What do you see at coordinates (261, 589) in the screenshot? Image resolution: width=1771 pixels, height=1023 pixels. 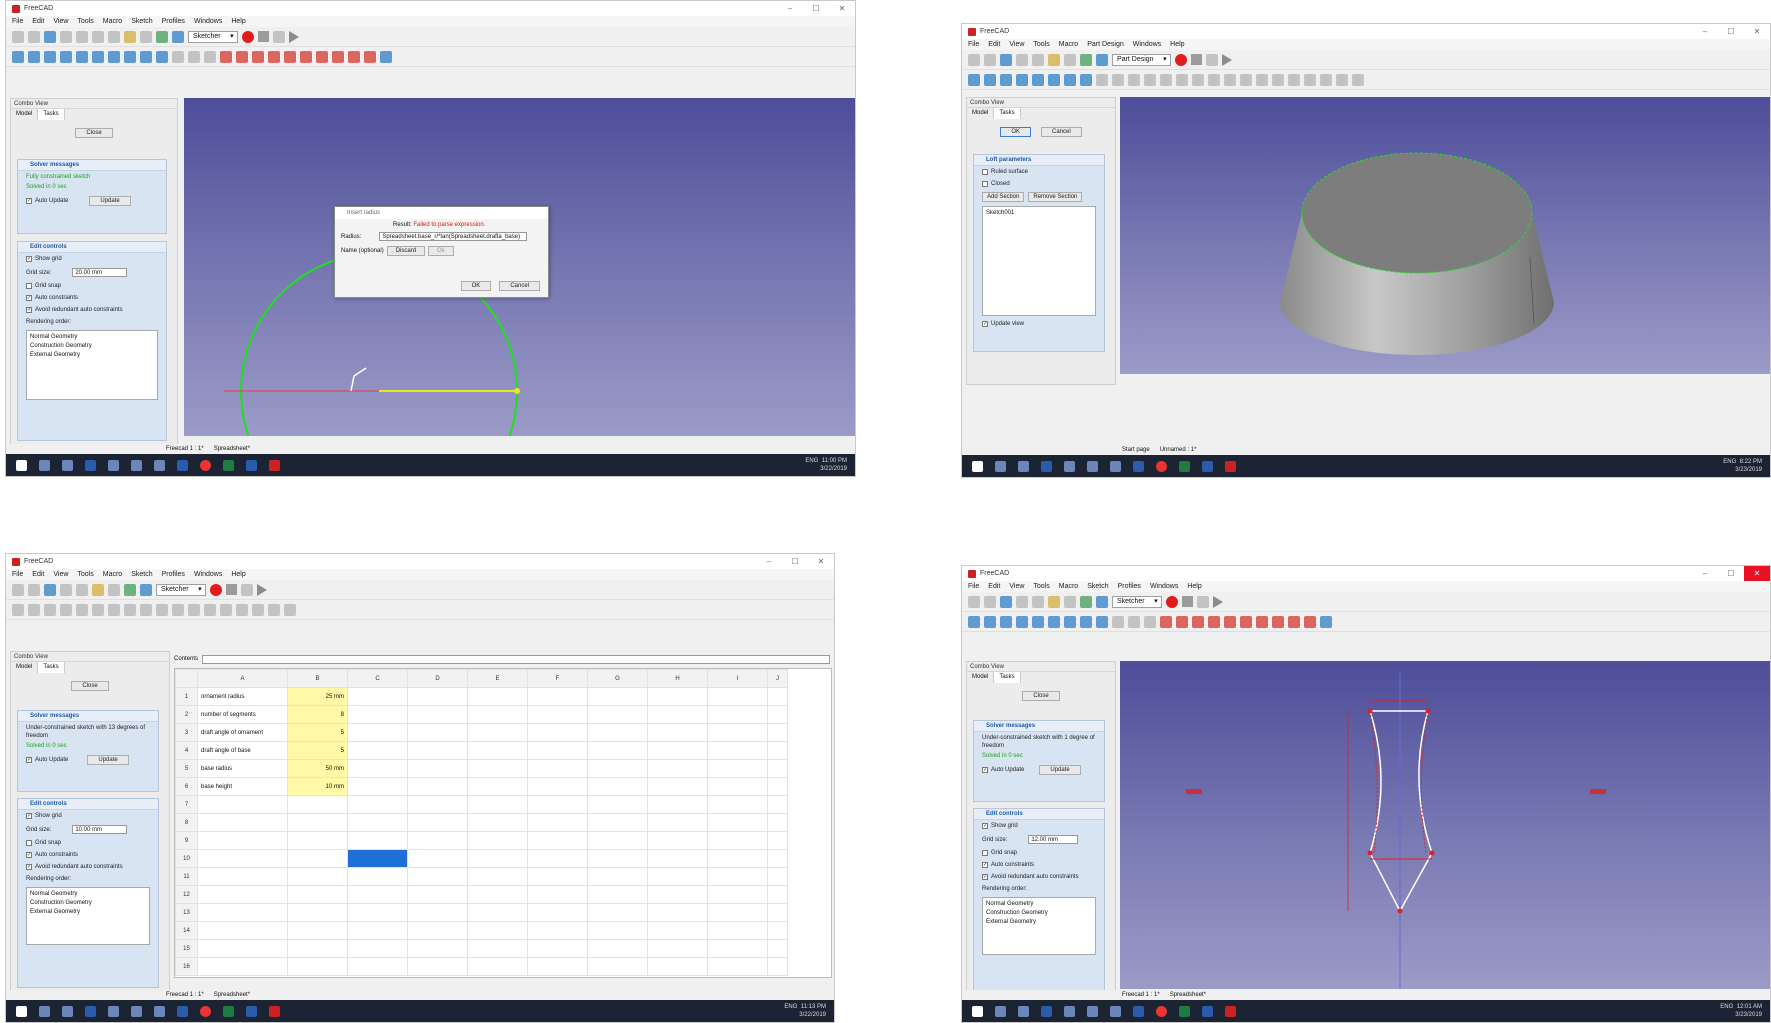 I see `execute-macro-icon` at bounding box center [261, 589].